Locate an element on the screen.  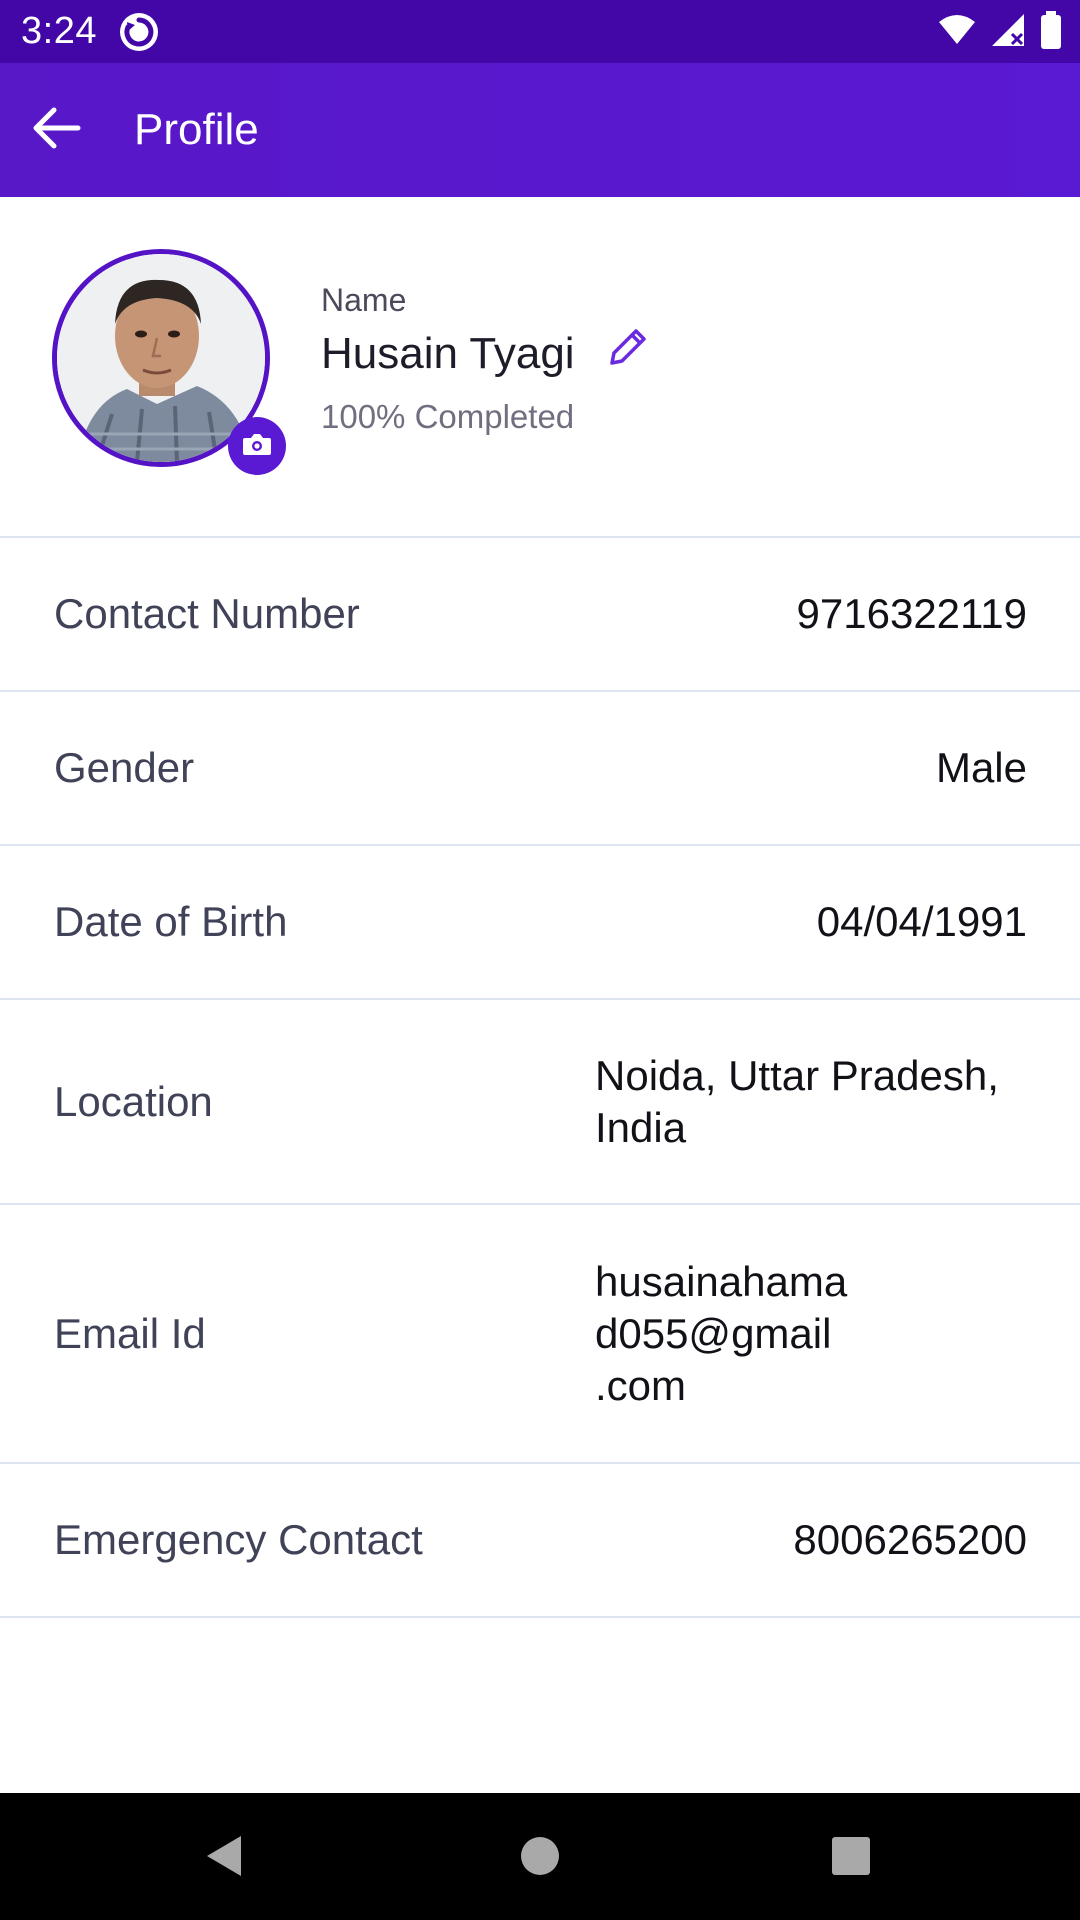
detail-value: Noida, Uttar Pradesh, India is located at coordinates (797, 1101).